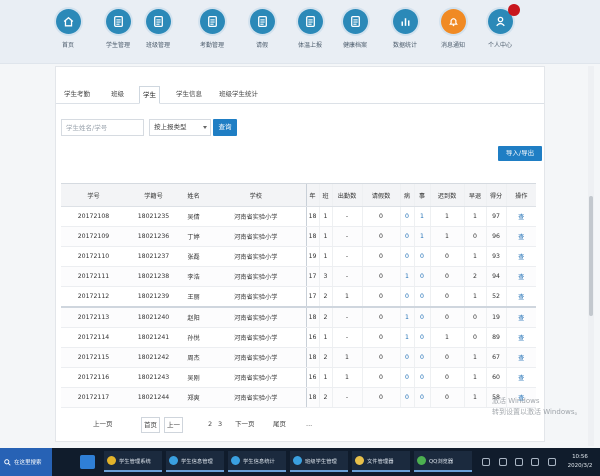 This screenshot has height=476, width=600. Describe the element at coordinates (67, 45) in the screenshot. I see `nav-item-label: 首页` at that location.